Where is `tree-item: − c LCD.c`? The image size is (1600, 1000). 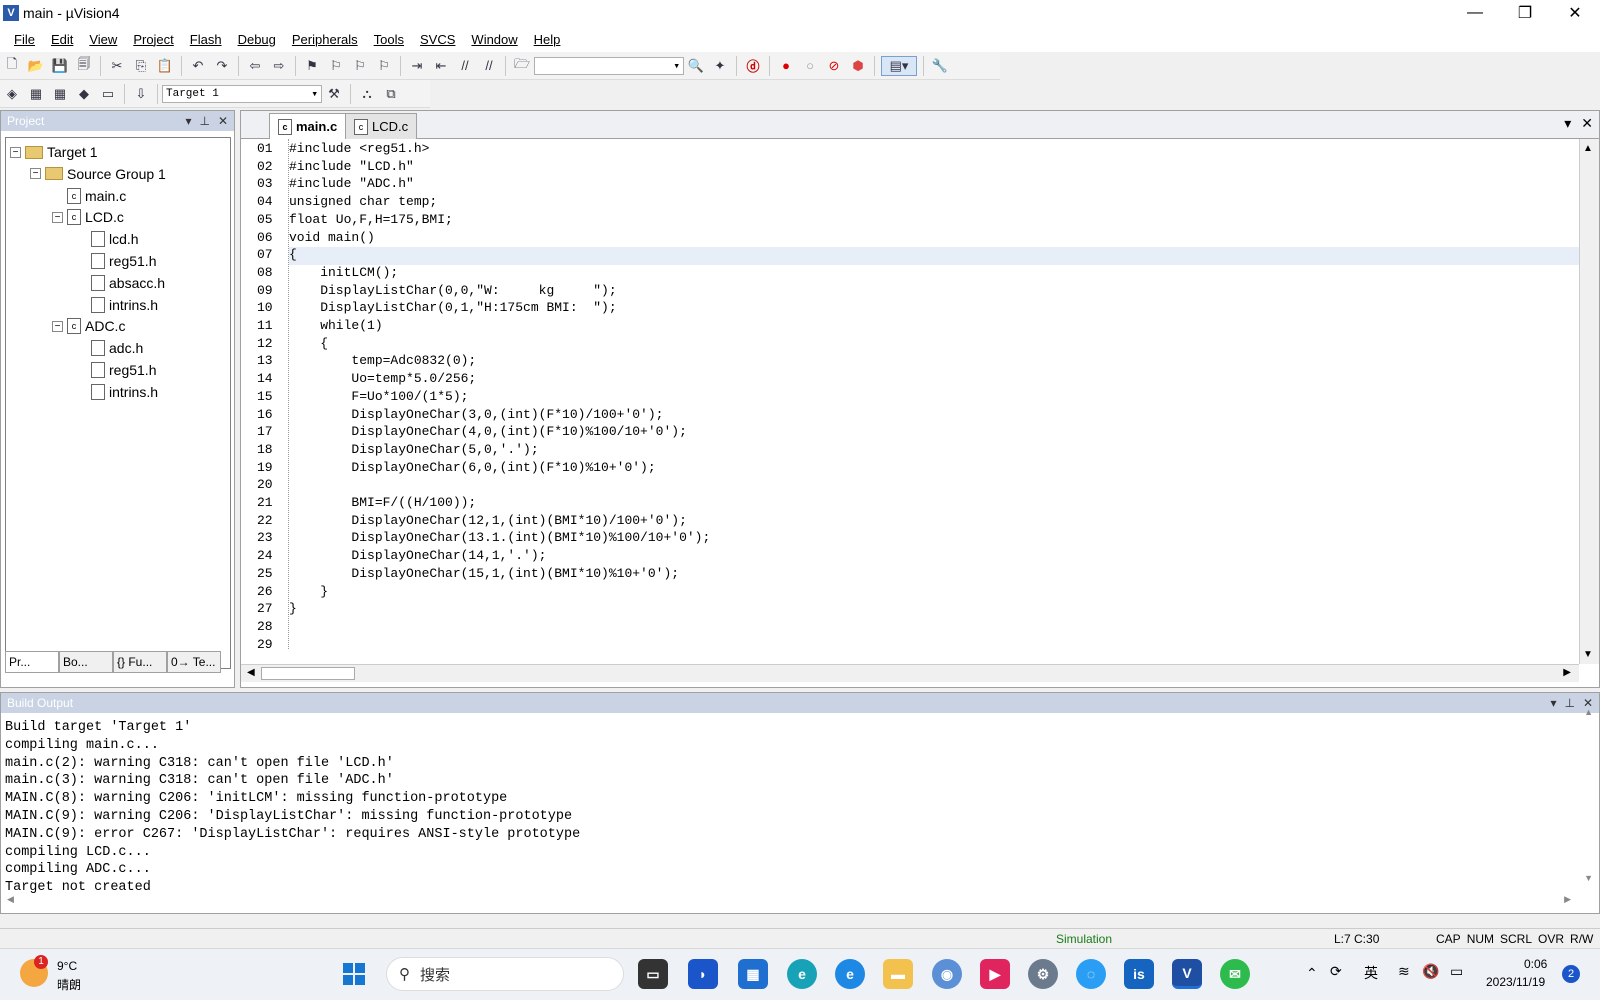
tree-item: − c LCD.c is located at coordinates (88, 217).